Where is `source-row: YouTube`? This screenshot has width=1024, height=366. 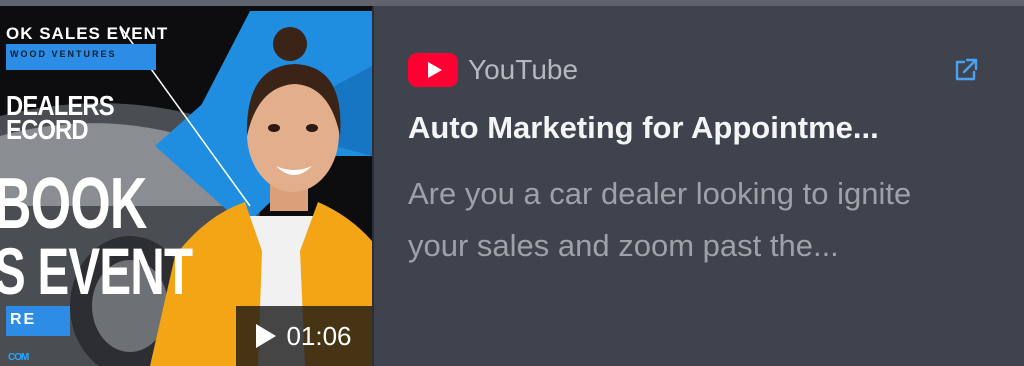
source-row: YouTube is located at coordinates (493, 70).